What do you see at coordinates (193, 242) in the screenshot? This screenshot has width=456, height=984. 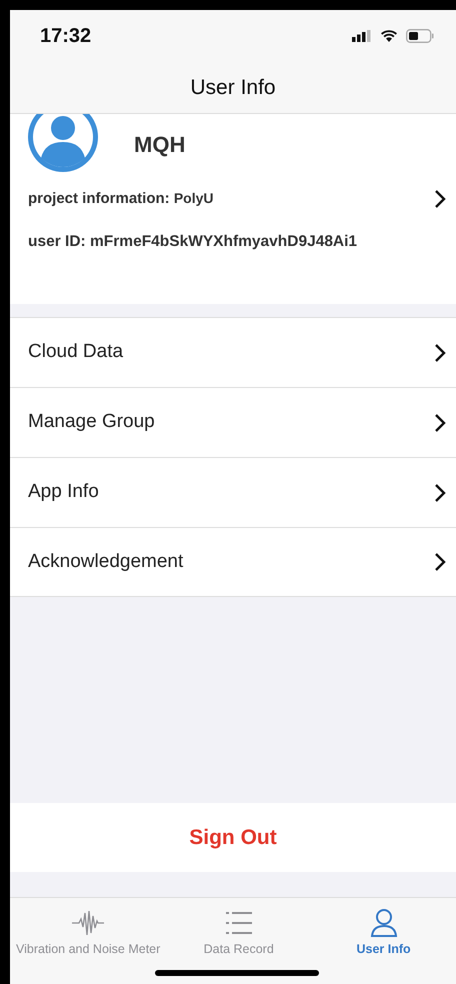 I see `user-id: user ID: mFrmeF4bSkWYXhfmyavhD9J48Ai1` at bounding box center [193, 242].